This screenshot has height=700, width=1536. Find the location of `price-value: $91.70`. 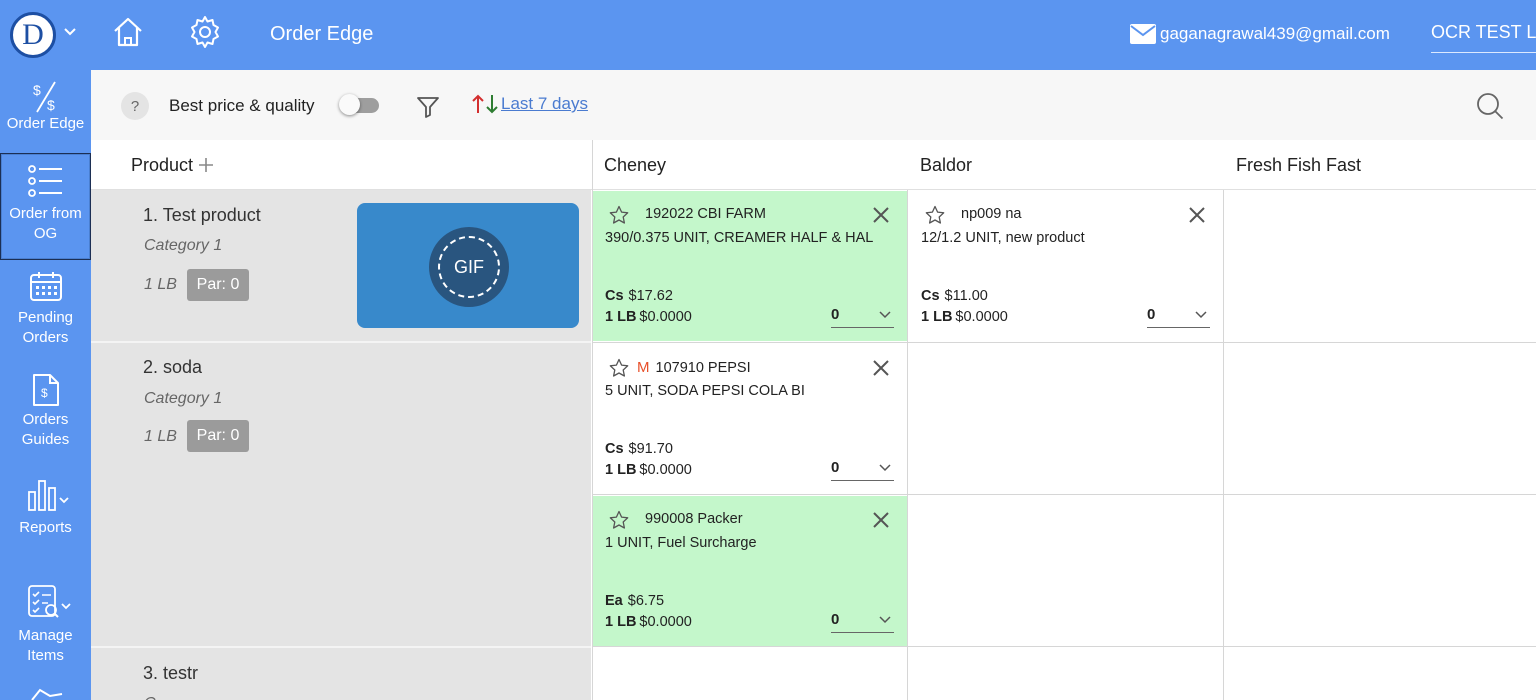

price-value: $91.70 is located at coordinates (650, 449).